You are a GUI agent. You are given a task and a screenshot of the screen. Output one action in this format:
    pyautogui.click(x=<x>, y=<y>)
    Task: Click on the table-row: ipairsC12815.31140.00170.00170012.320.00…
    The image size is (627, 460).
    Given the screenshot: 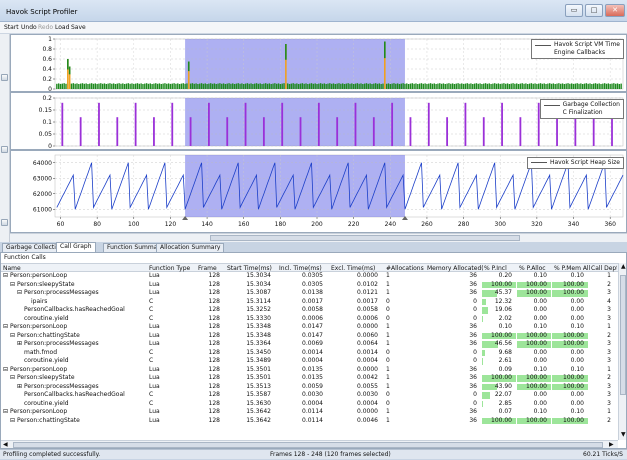 What is the action you would take?
    pyautogui.click(x=309, y=302)
    